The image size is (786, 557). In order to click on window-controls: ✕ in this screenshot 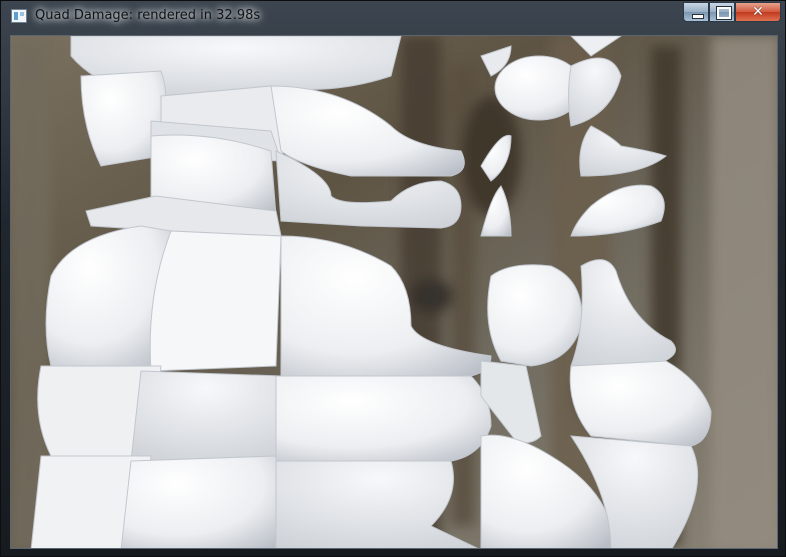, I will do `click(732, 13)`.